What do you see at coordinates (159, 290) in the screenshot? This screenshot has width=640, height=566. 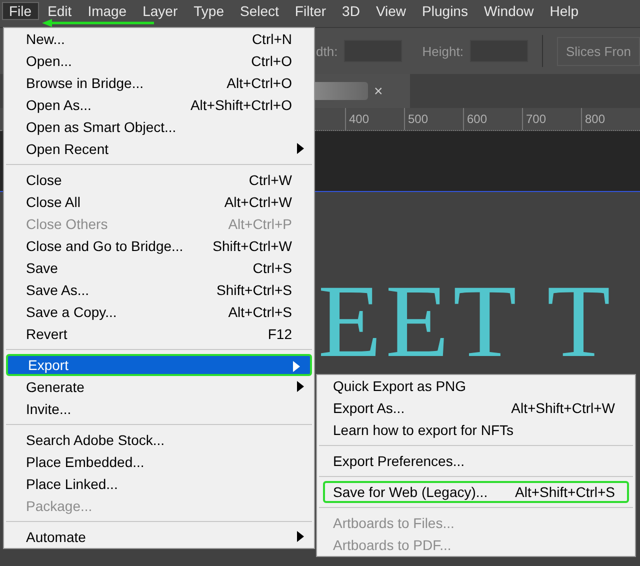 I see `menu-item: Save As... Shift+Ctrl+S` at bounding box center [159, 290].